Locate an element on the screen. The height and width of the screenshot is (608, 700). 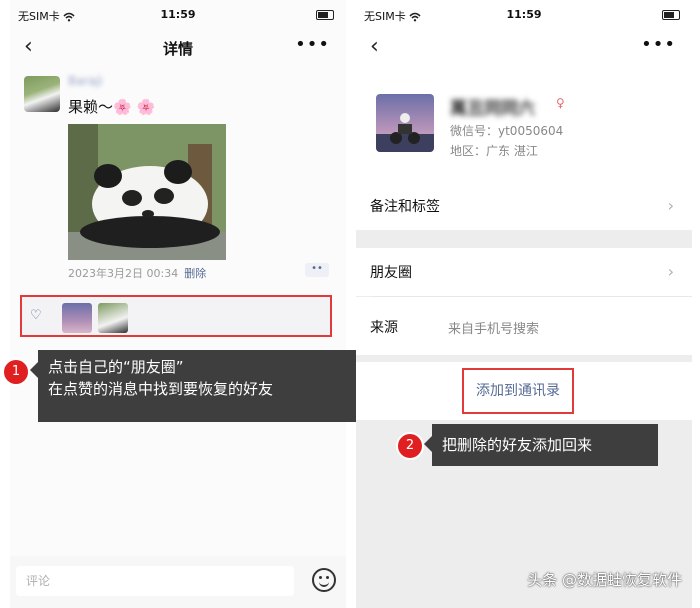
post-text: 果赖～🌸 🌸 is located at coordinates (112, 107).